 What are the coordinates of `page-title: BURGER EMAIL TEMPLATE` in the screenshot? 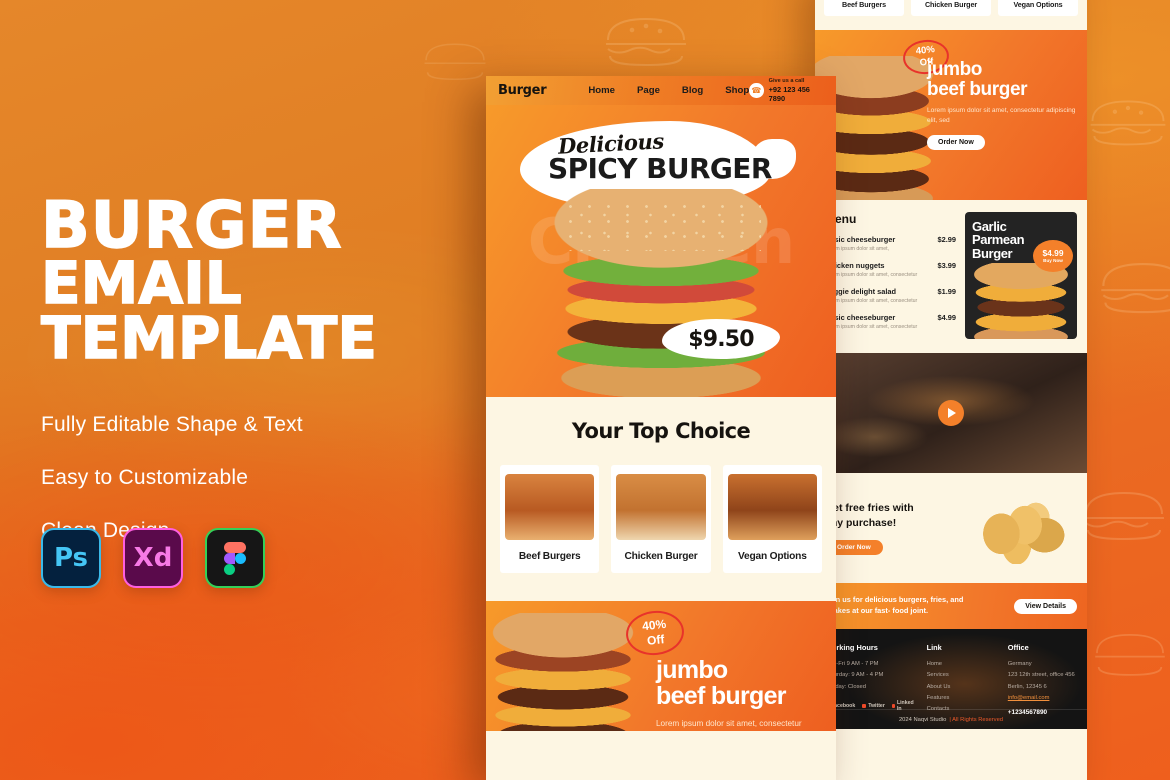 It's located at (260, 280).